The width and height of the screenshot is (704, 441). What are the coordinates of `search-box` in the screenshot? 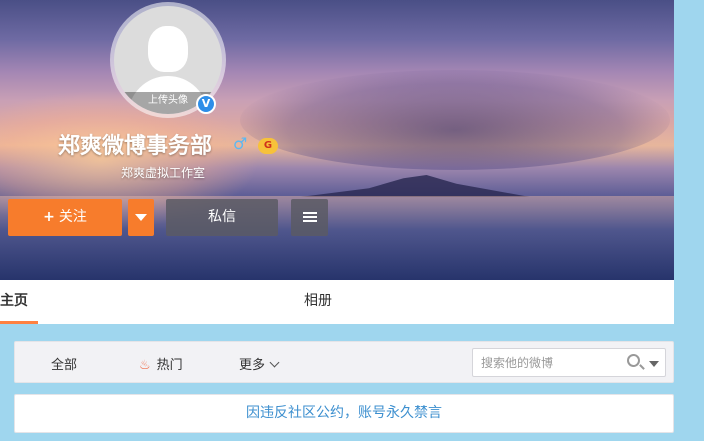 It's located at (569, 362).